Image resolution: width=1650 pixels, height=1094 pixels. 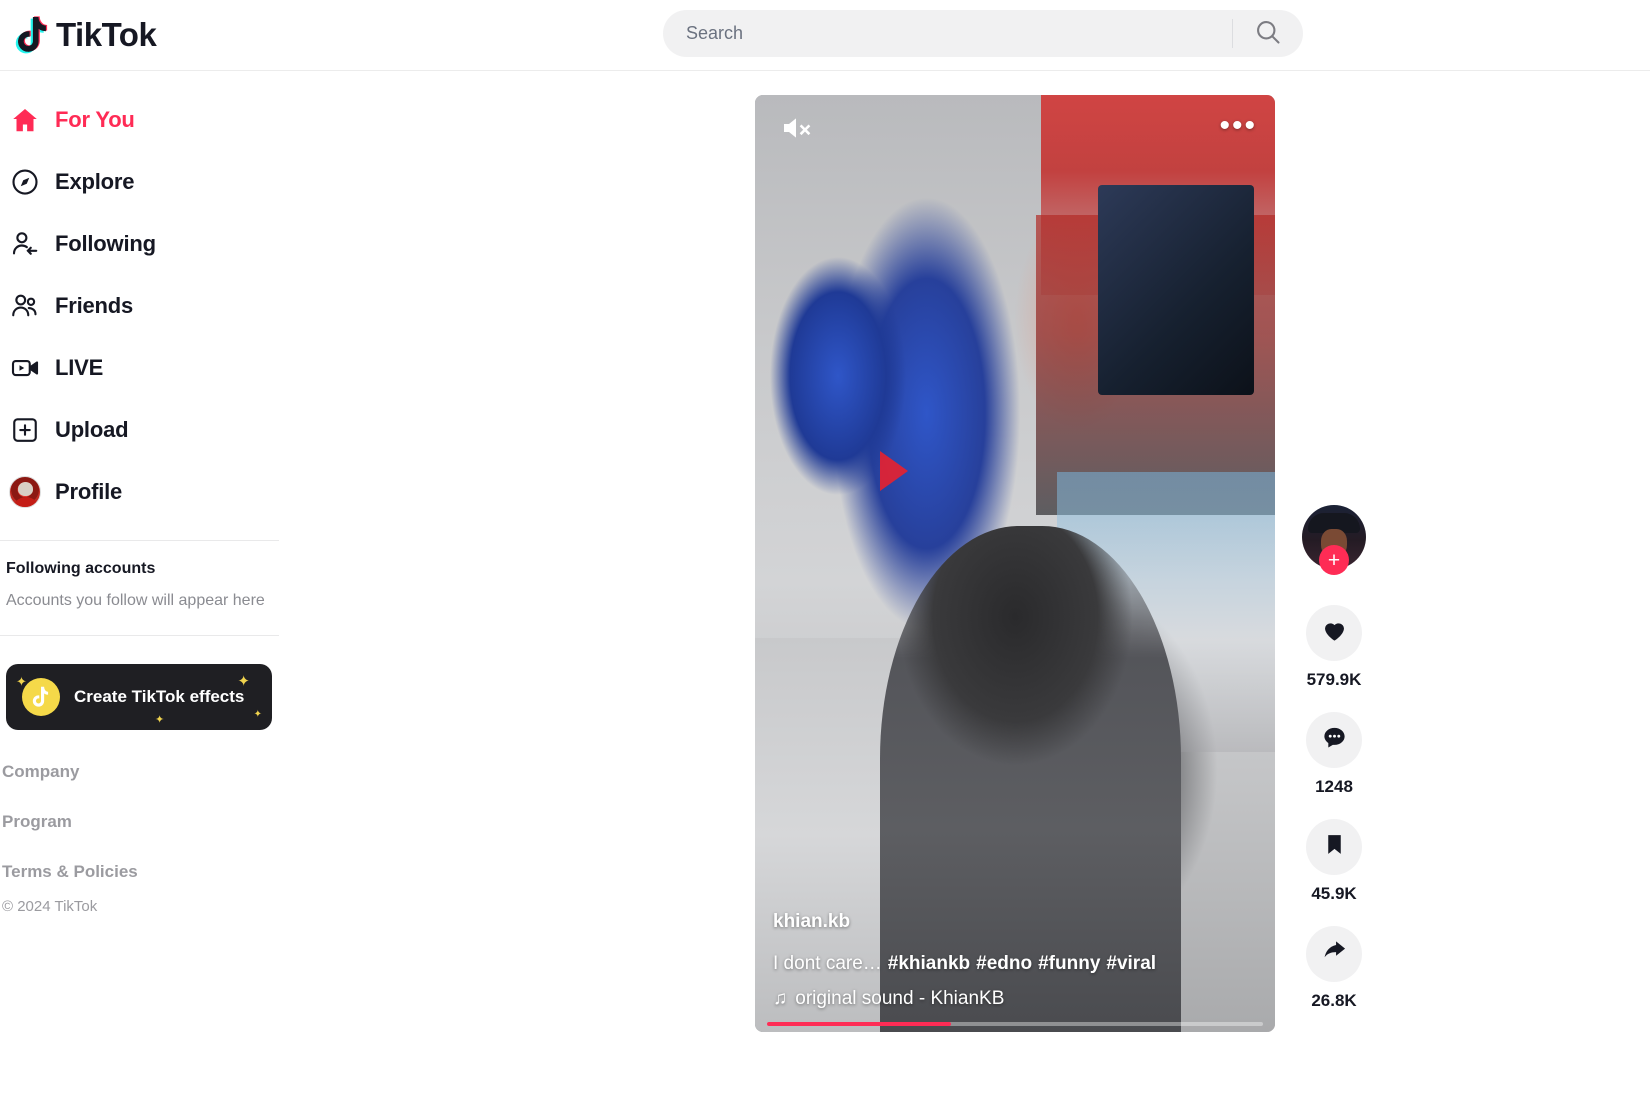 What do you see at coordinates (1014, 999) in the screenshot?
I see `video-music-row: ♫ original sound - KhianKB` at bounding box center [1014, 999].